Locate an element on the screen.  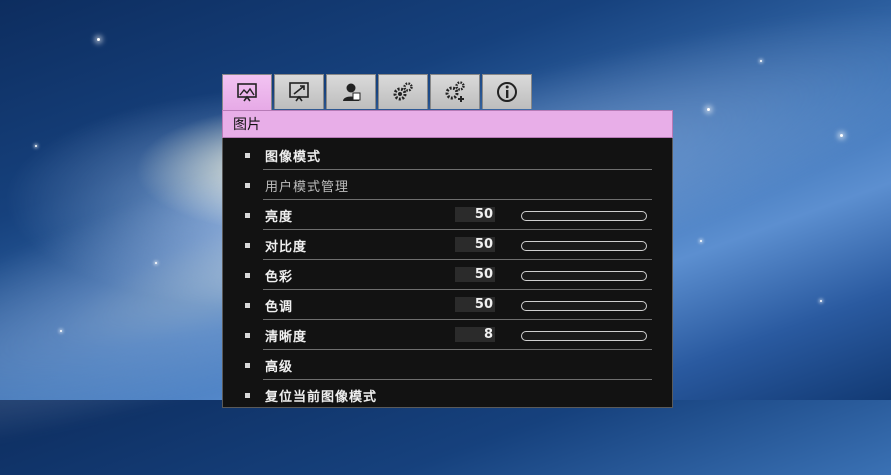
tab-advanced-system is located at coordinates (455, 91).